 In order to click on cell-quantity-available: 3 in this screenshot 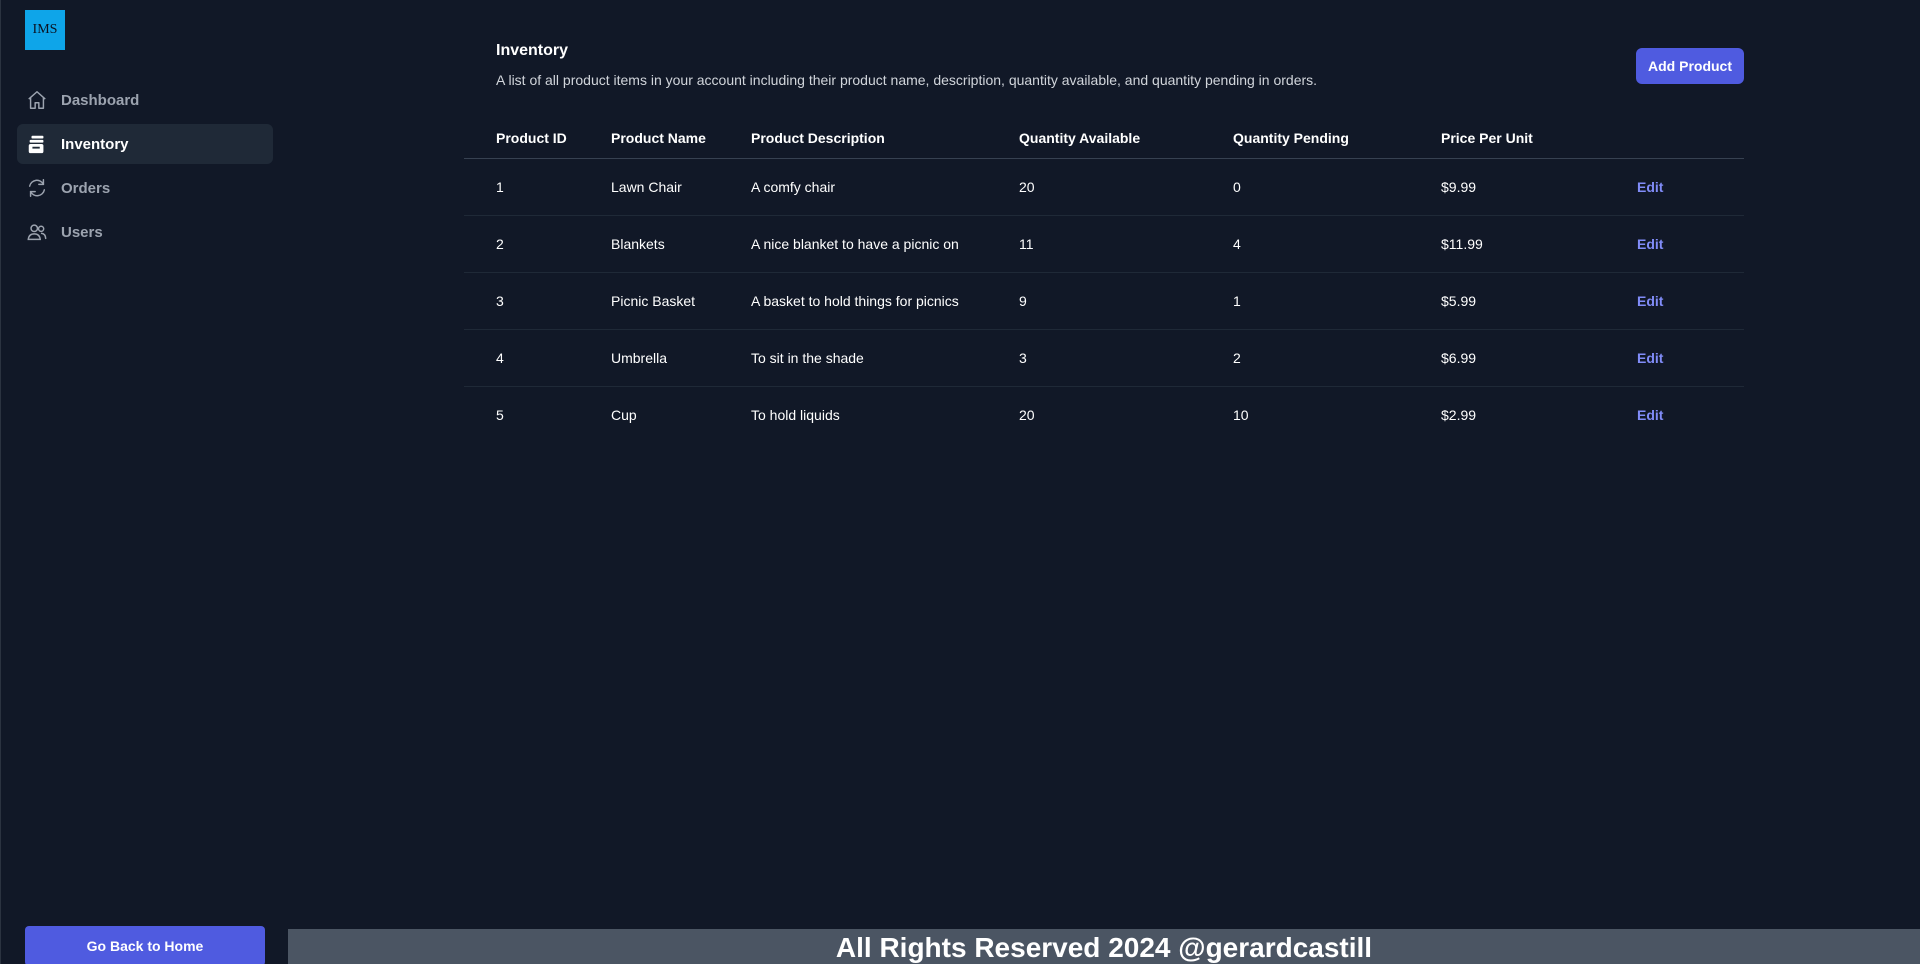, I will do `click(1126, 358)`.